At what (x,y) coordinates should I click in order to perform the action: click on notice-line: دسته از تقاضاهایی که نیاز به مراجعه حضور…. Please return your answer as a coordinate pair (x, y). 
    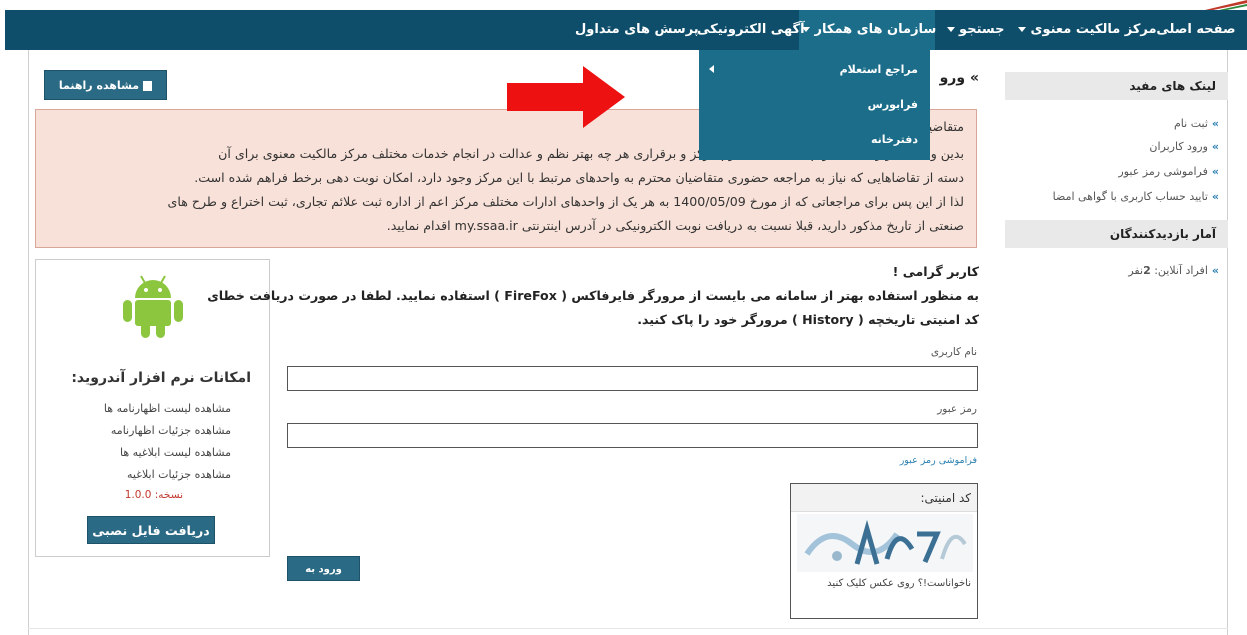
    Looking at the image, I should click on (579, 177).